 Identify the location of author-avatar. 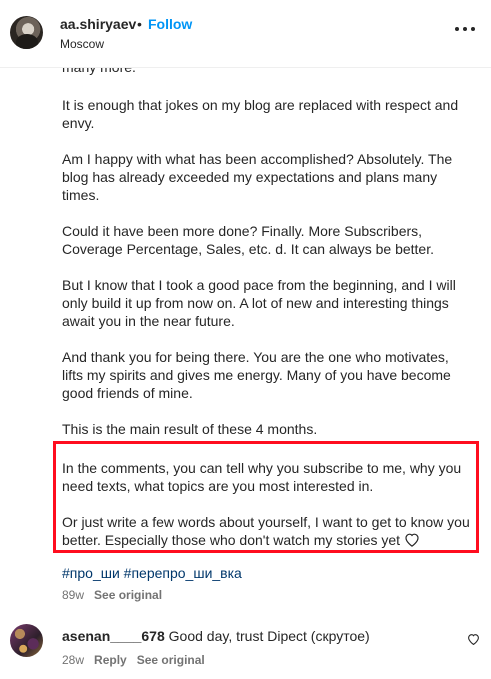
(26, 32).